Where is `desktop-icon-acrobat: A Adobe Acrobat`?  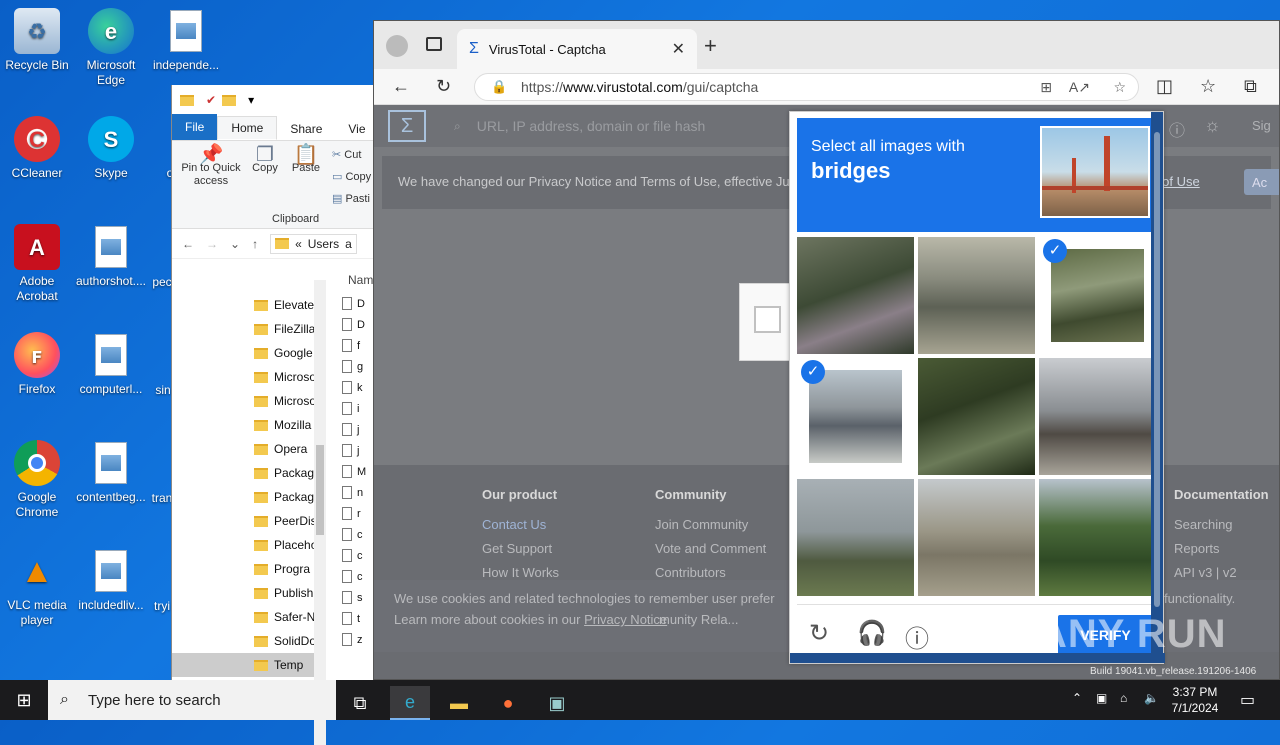
desktop-icon-acrobat: A Adobe Acrobat is located at coordinates (37, 264).